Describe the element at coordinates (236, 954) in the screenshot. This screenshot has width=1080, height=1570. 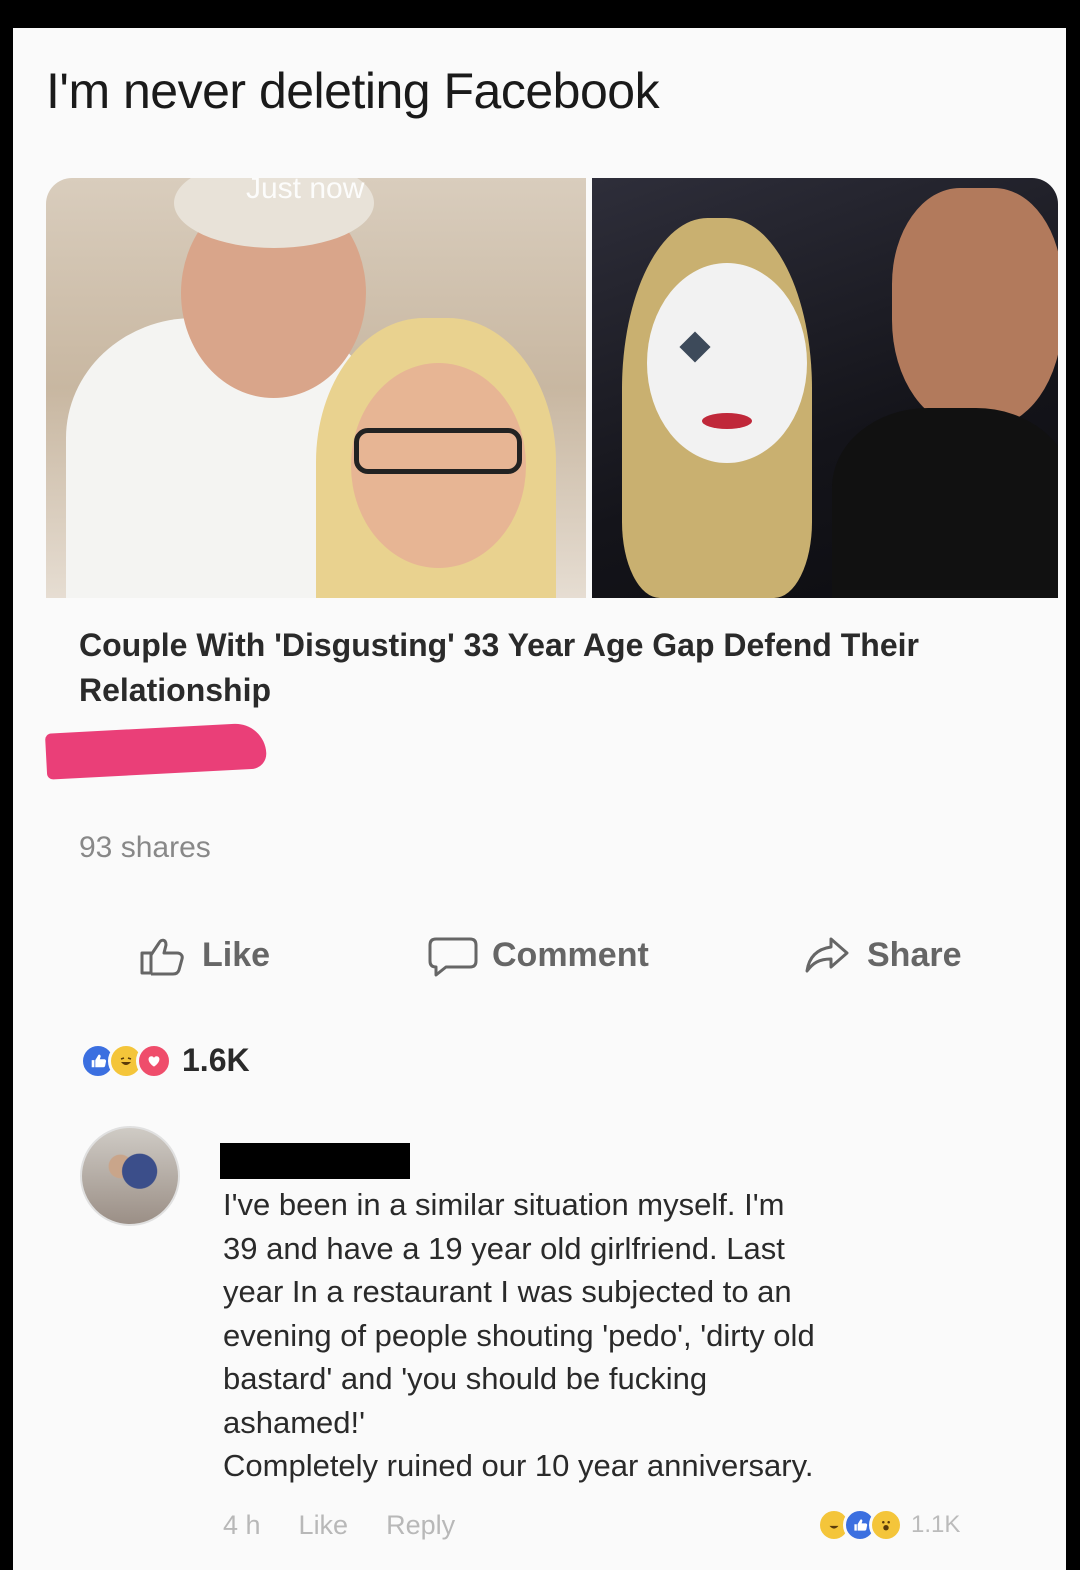
I see `like-label: Like` at that location.